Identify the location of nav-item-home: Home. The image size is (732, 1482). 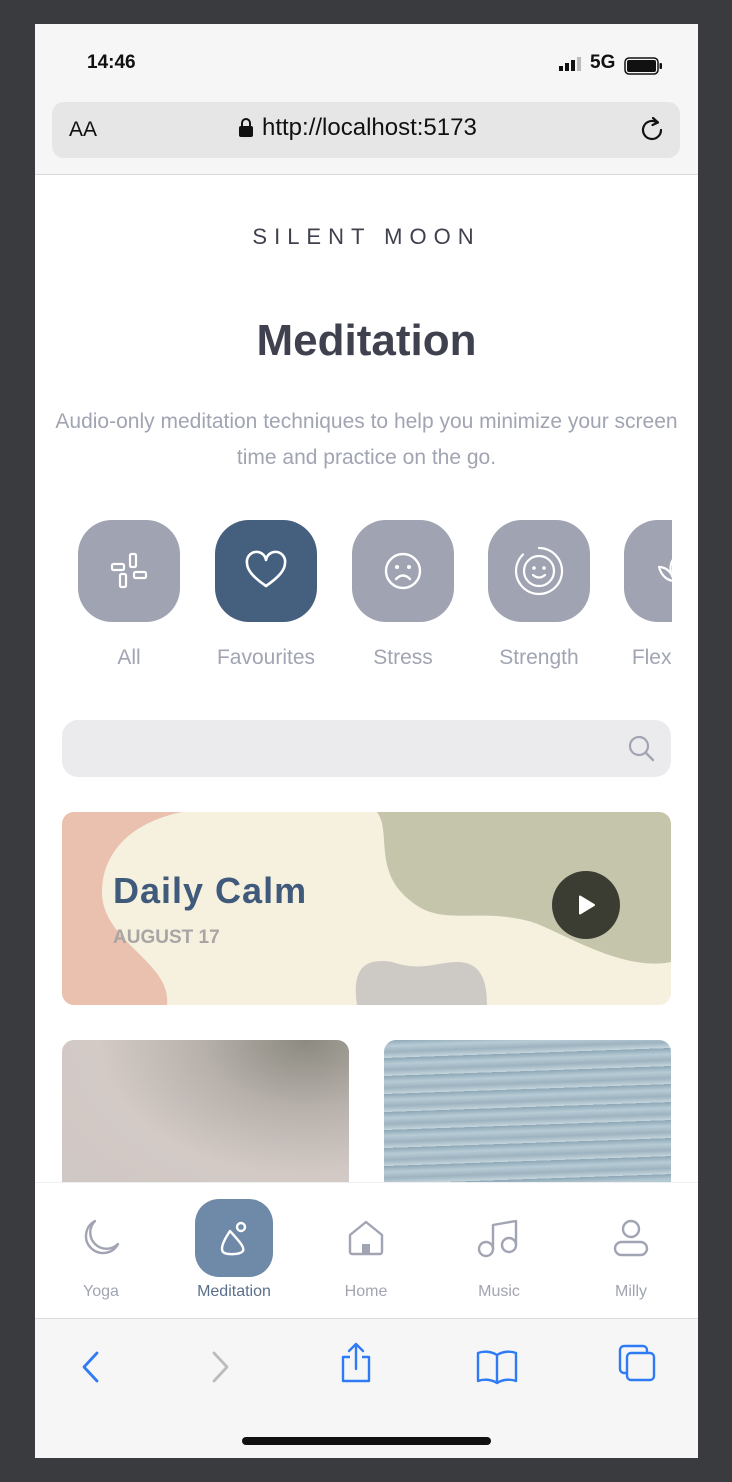
(366, 1242).